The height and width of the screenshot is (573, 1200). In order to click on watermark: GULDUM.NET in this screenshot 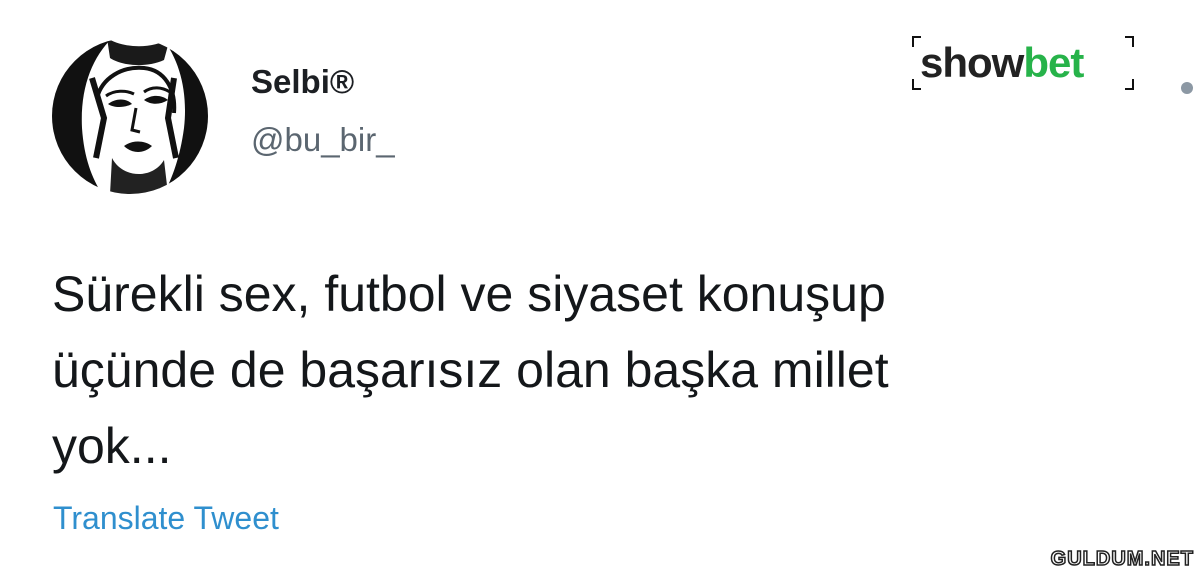, I will do `click(1122, 559)`.